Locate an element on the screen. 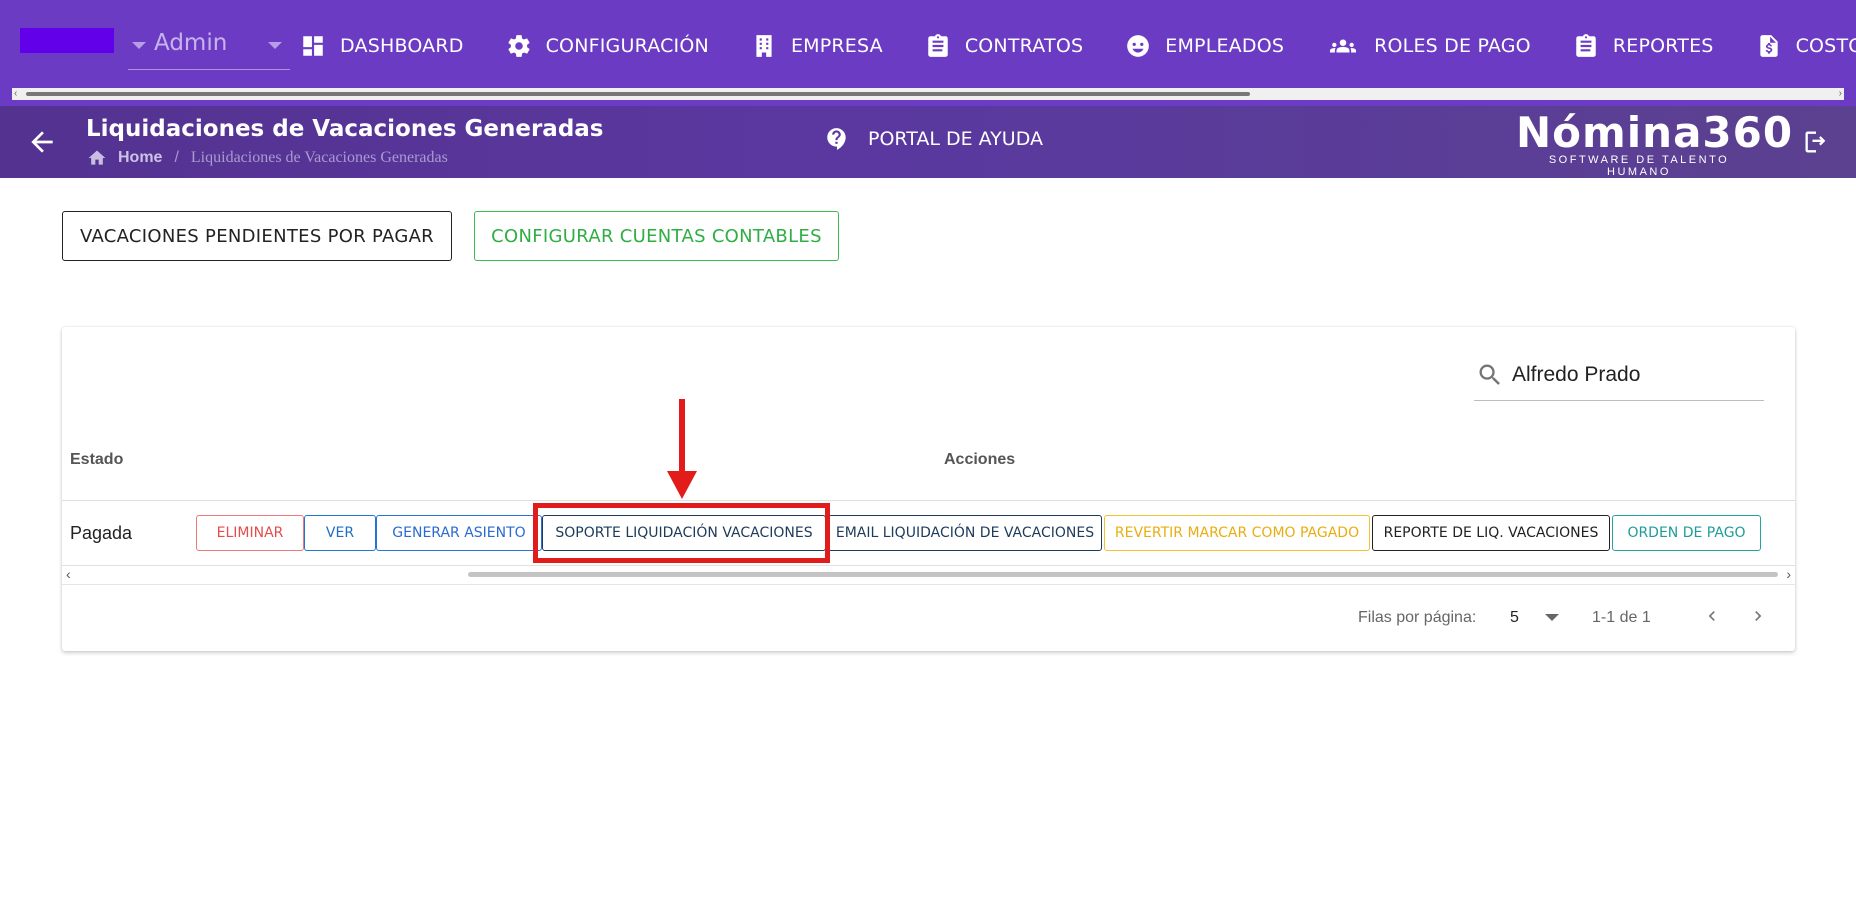  footer-divider is located at coordinates (928, 584).